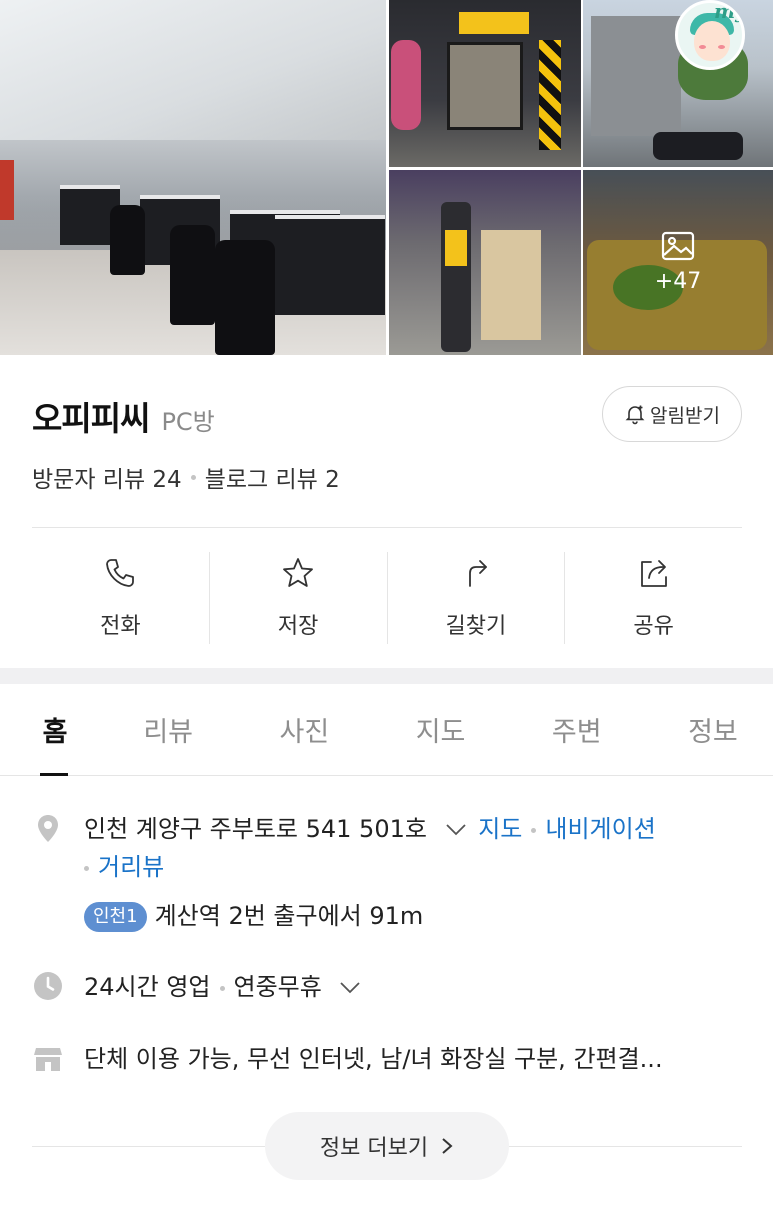 The width and height of the screenshot is (773, 1210). Describe the element at coordinates (386, 676) in the screenshot. I see `section-divider` at that location.